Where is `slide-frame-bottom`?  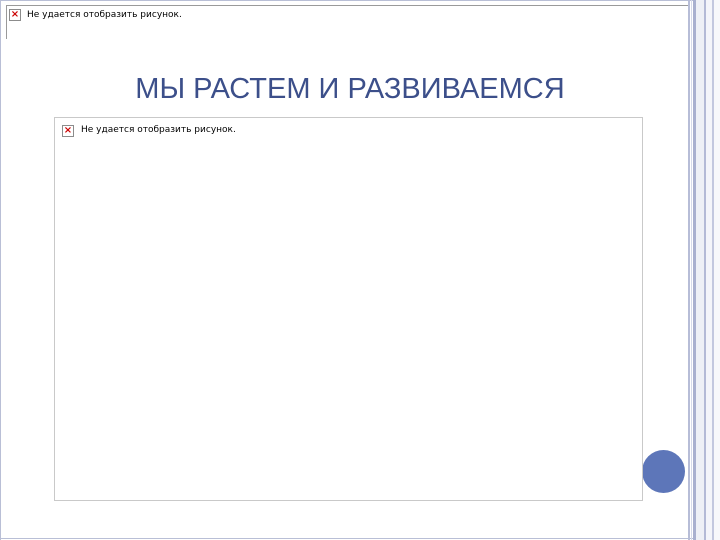 slide-frame-bottom is located at coordinates (346, 538).